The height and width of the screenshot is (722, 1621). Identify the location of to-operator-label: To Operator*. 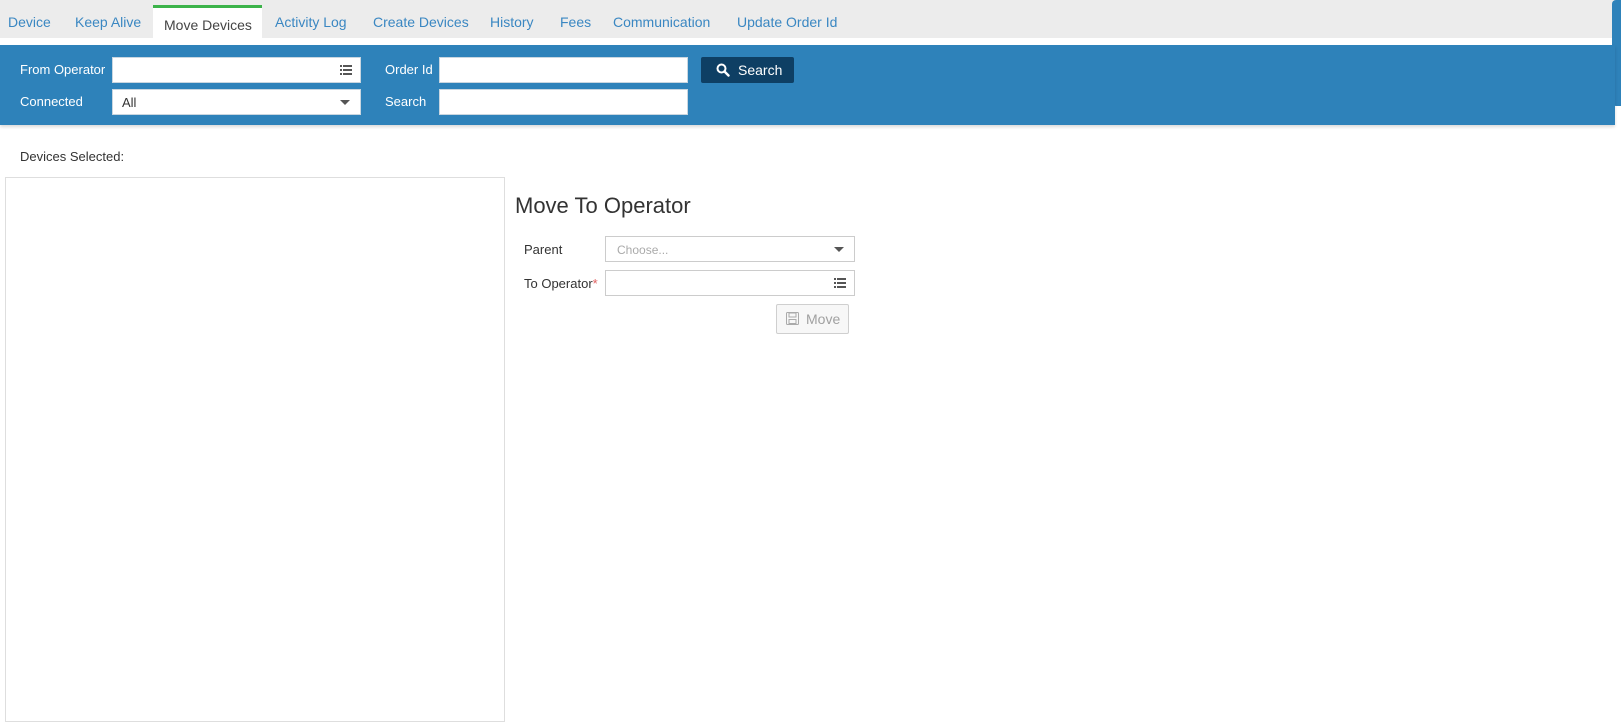
(561, 283).